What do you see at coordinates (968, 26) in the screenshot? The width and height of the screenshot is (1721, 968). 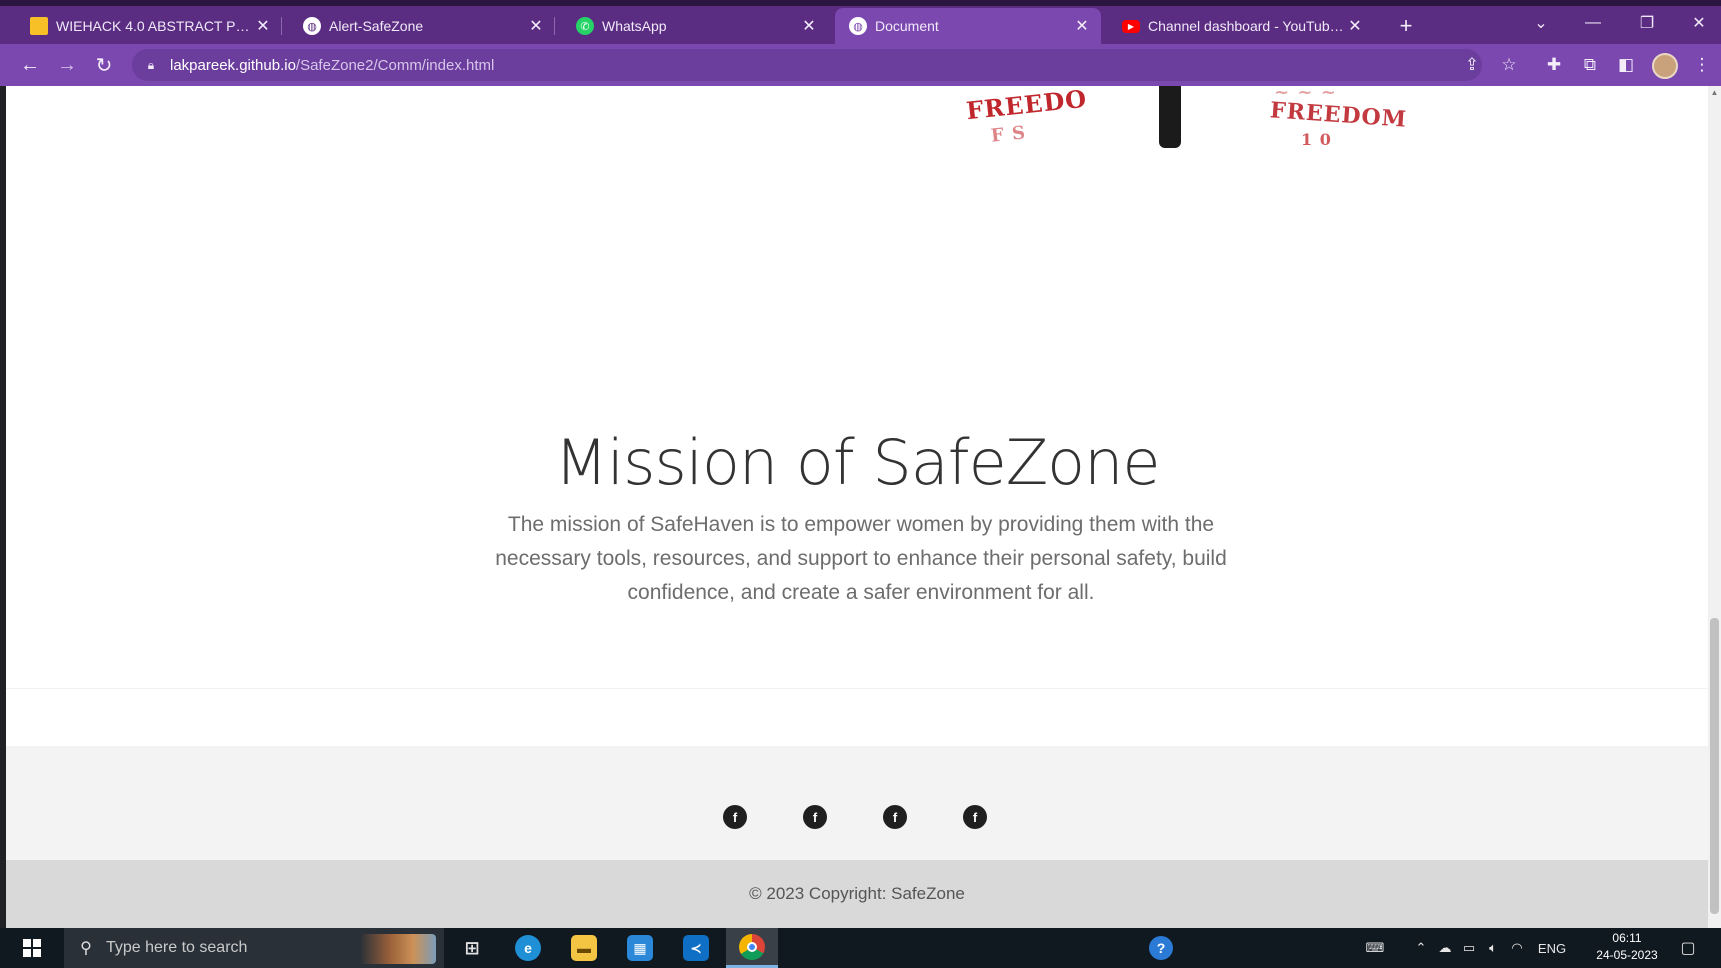 I see `tab-document: ◍ Document ✕` at bounding box center [968, 26].